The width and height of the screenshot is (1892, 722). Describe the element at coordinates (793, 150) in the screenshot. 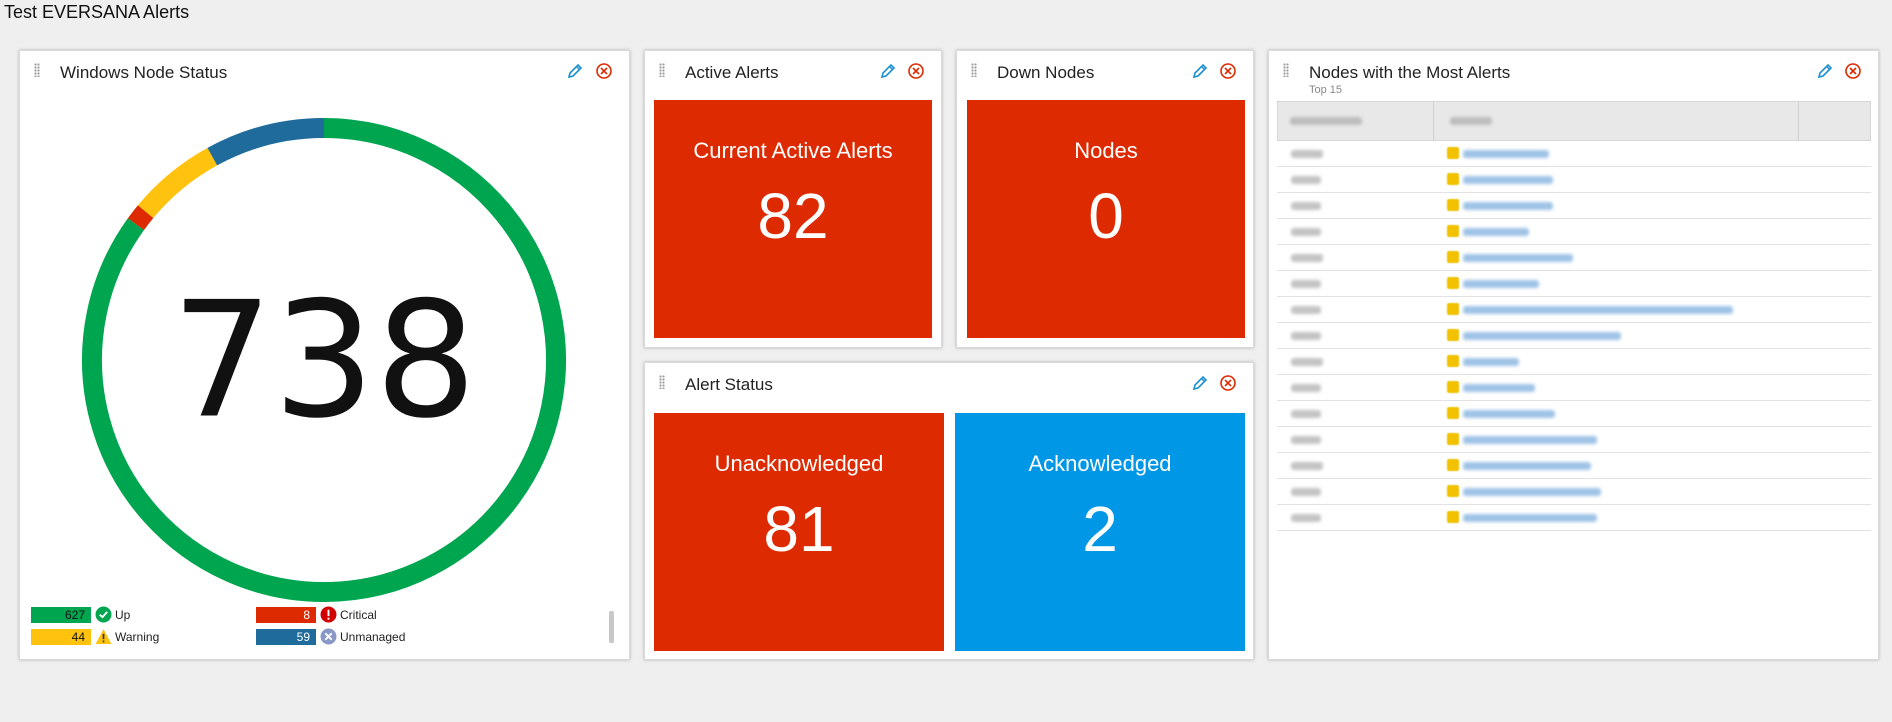

I see `tile-label: Current Active Alerts` at that location.